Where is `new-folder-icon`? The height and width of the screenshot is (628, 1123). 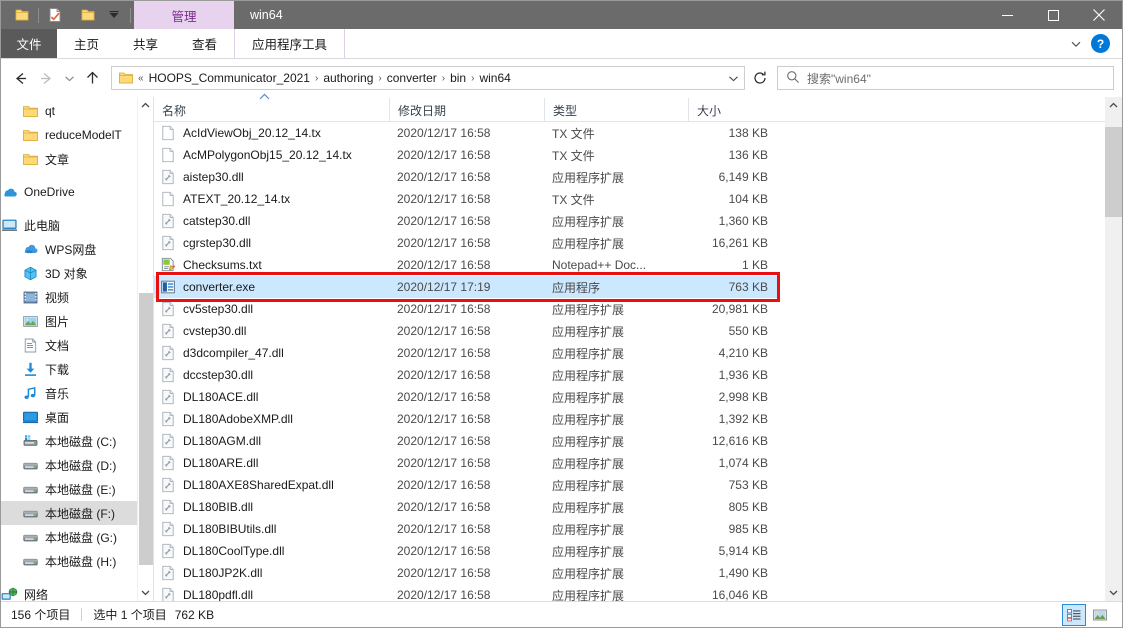
new-folder-icon is located at coordinates (88, 15).